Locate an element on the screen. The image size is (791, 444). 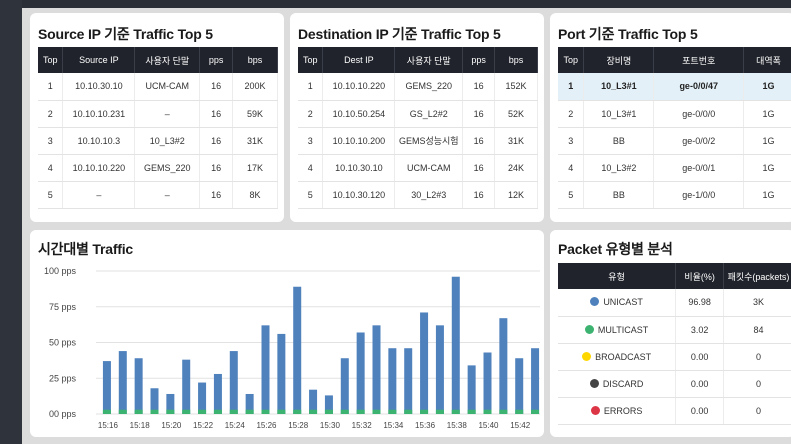
table-row: 3 BB ge-0/0/2 1G is located at coordinates (674, 141).